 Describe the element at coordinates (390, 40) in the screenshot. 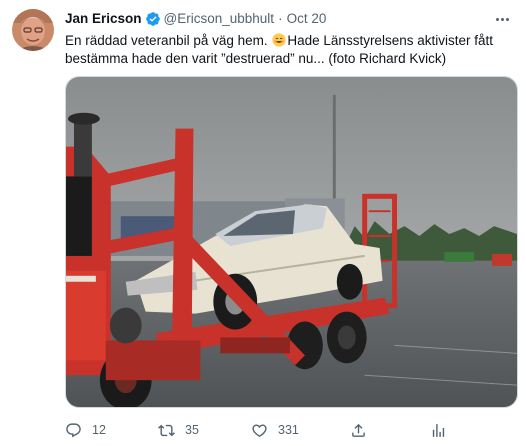

I see `tweet-text-part-2: Hade Länsstyrelsens aktivister fått` at that location.